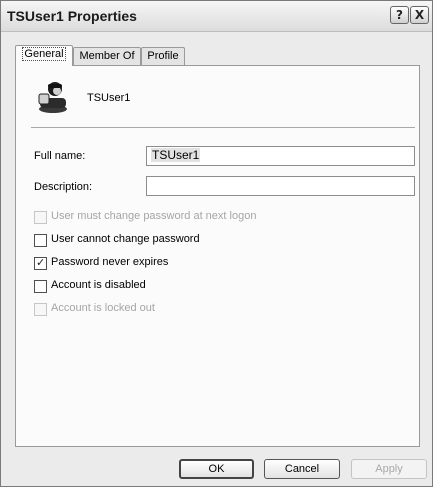 The image size is (433, 487). What do you see at coordinates (52, 97) in the screenshot?
I see `user-icon` at bounding box center [52, 97].